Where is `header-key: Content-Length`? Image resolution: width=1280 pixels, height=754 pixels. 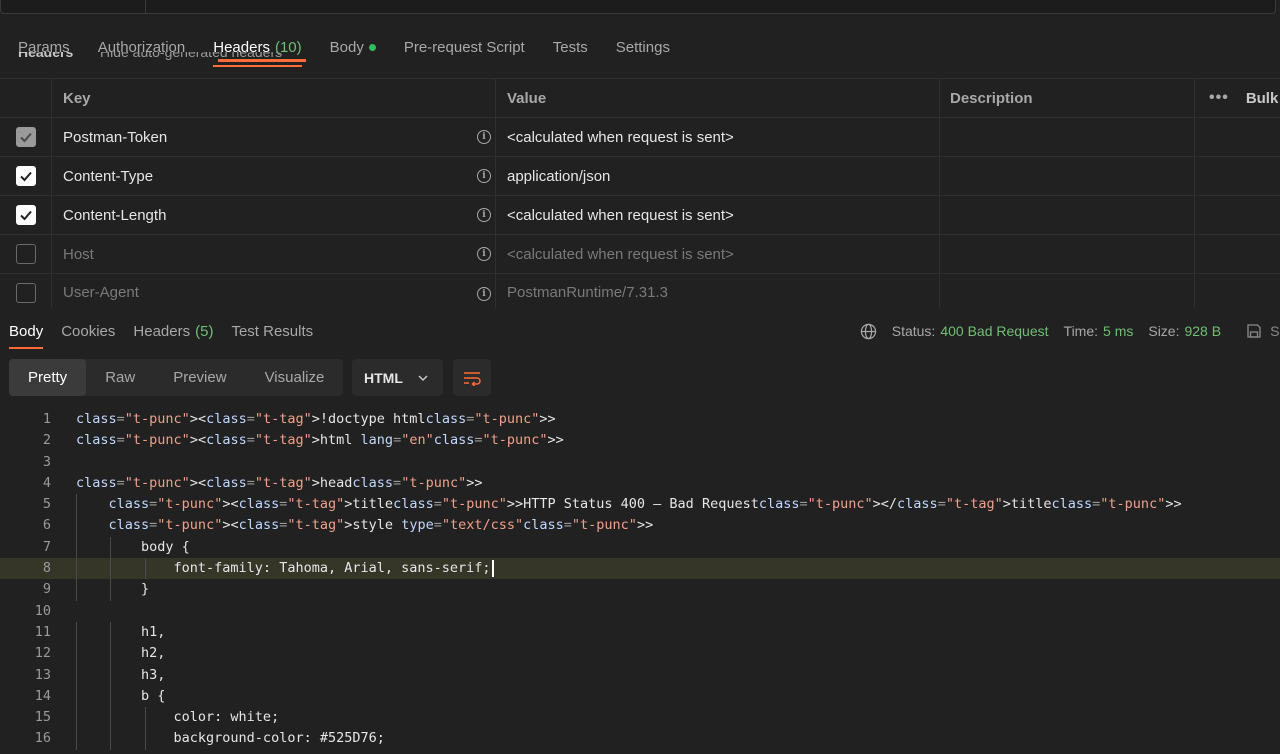 header-key: Content-Length is located at coordinates (114, 215).